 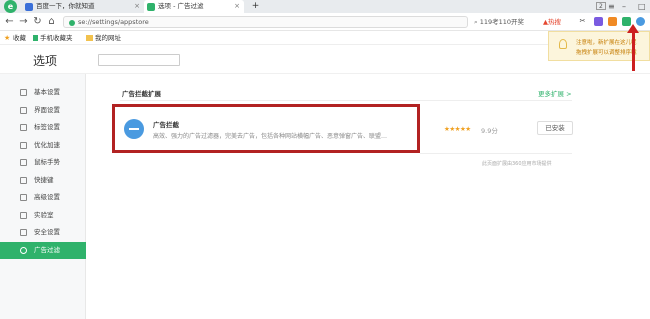 What do you see at coordinates (23, 110) in the screenshot?
I see `layout-icon` at bounding box center [23, 110].